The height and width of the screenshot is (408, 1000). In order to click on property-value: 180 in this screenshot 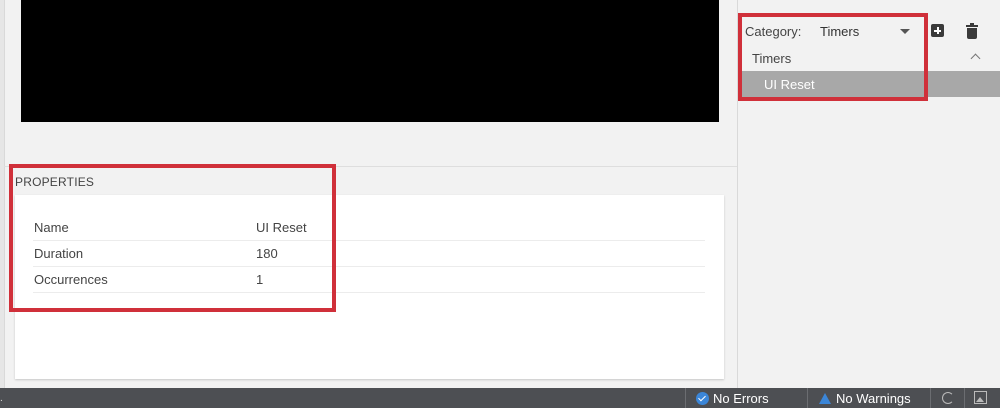, I will do `click(267, 253)`.